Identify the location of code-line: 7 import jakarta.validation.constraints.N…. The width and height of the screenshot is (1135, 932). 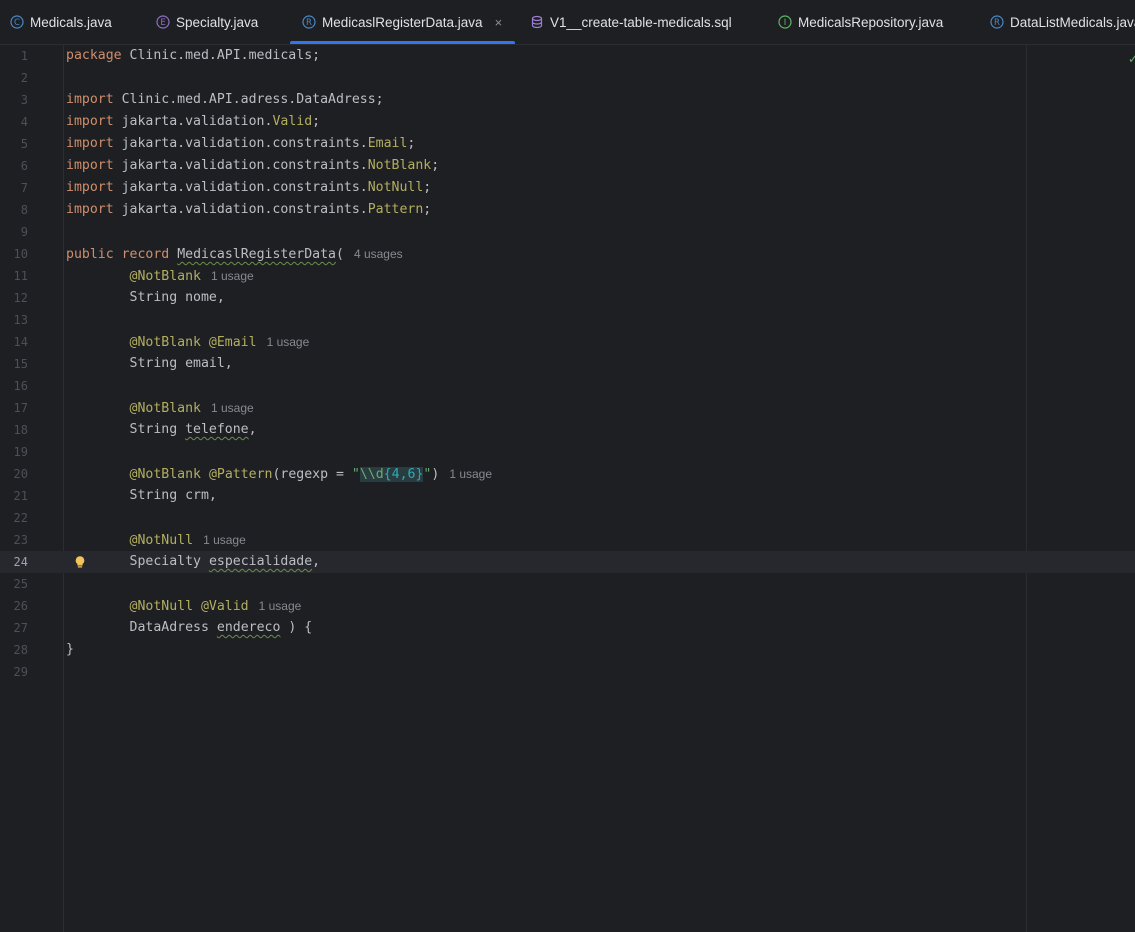
(567, 188).